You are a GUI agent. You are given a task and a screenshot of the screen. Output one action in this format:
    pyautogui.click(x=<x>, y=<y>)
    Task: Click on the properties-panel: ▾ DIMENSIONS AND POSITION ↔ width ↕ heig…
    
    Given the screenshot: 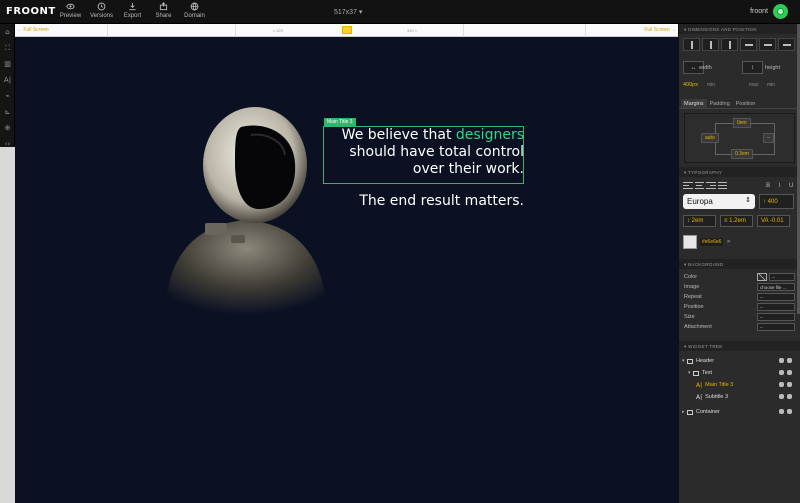 What is the action you would take?
    pyautogui.click(x=739, y=263)
    